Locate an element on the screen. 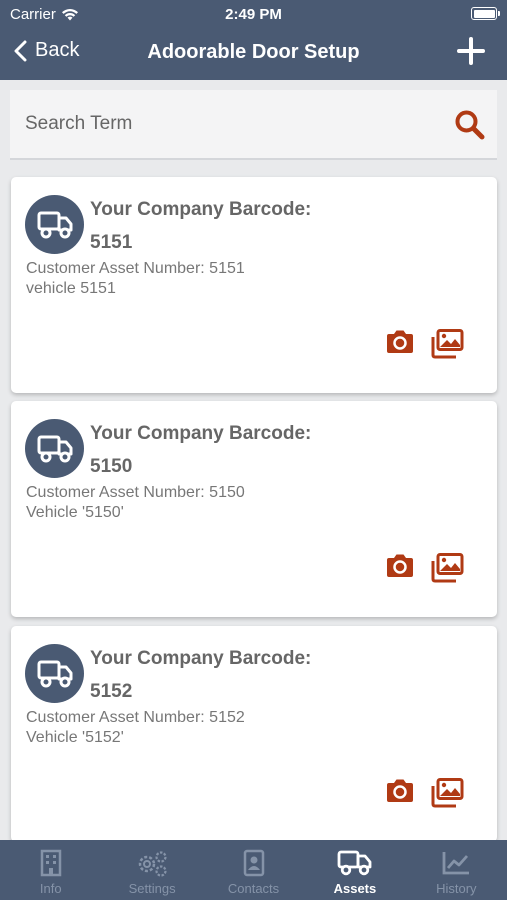 The width and height of the screenshot is (507, 900). tab-settings: Settings is located at coordinates (151, 870).